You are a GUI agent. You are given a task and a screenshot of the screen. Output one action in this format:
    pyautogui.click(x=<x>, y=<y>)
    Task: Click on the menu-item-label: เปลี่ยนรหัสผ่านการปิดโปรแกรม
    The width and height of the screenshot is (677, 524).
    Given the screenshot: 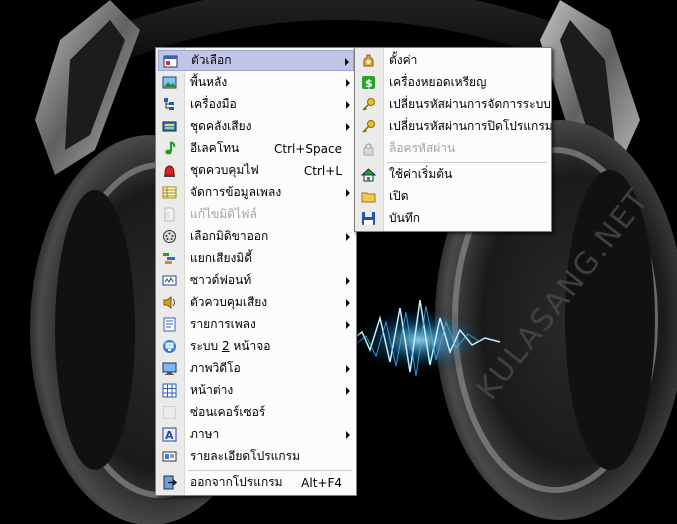 What is the action you would take?
    pyautogui.click(x=471, y=126)
    